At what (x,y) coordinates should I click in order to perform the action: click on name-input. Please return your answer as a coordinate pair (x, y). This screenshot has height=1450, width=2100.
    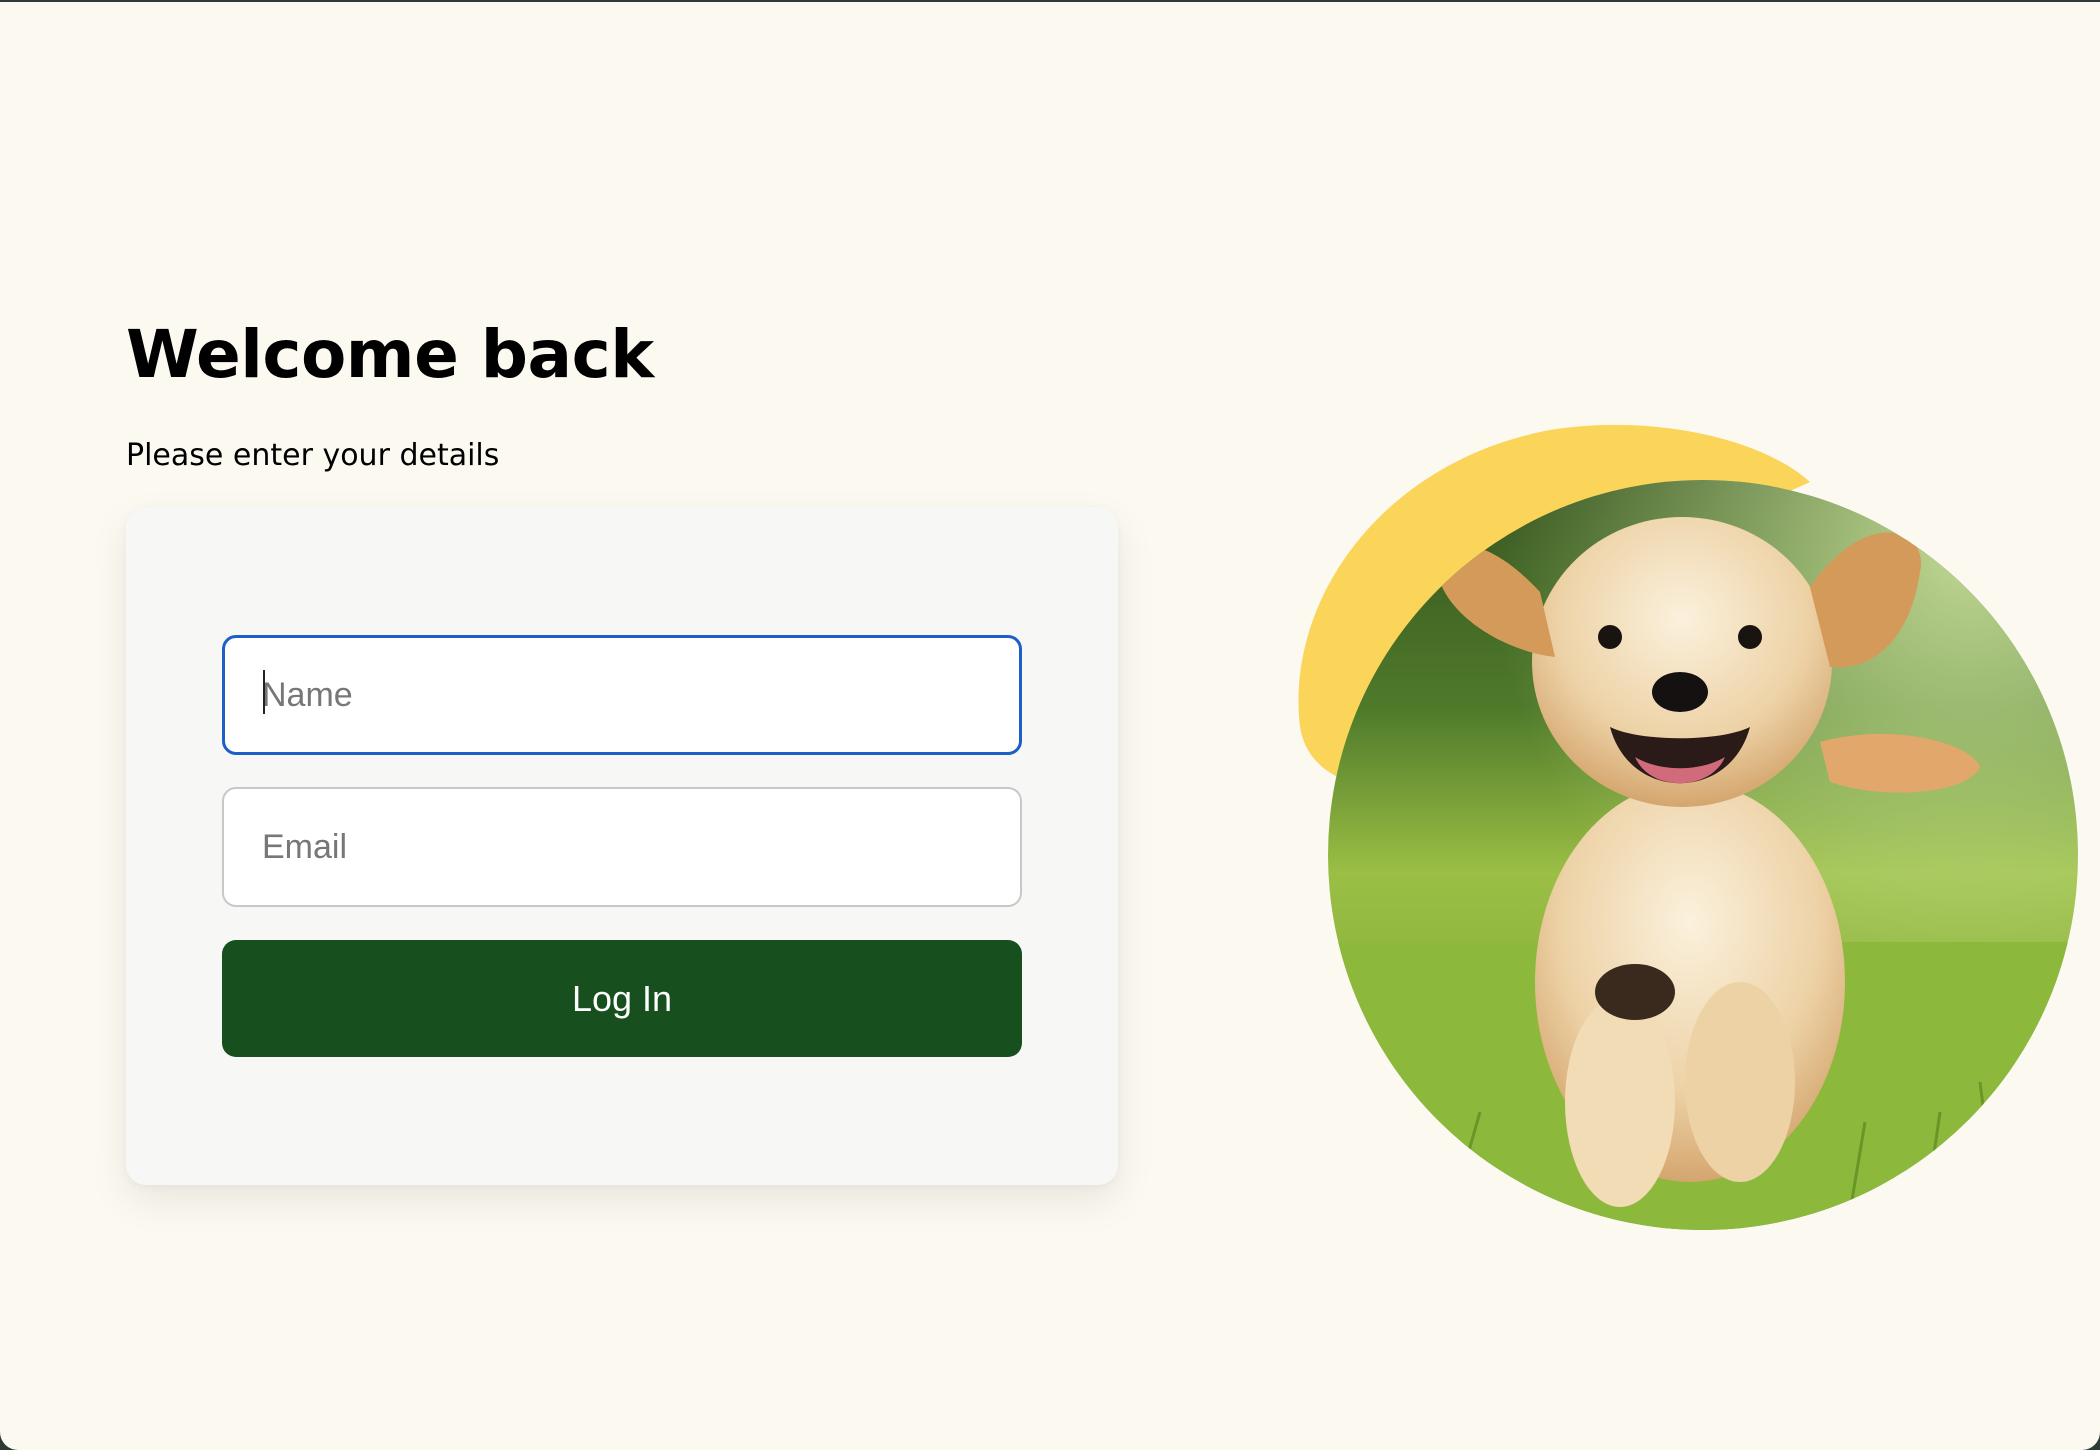
    Looking at the image, I should click on (622, 695).